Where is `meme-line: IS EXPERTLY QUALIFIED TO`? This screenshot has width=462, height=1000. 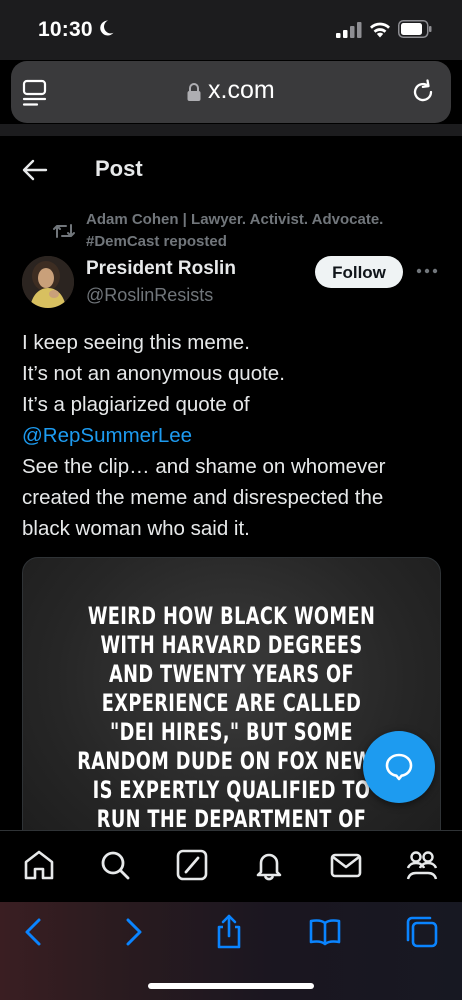
meme-line: IS EXPERTLY QUALIFIED TO is located at coordinates (231, 790).